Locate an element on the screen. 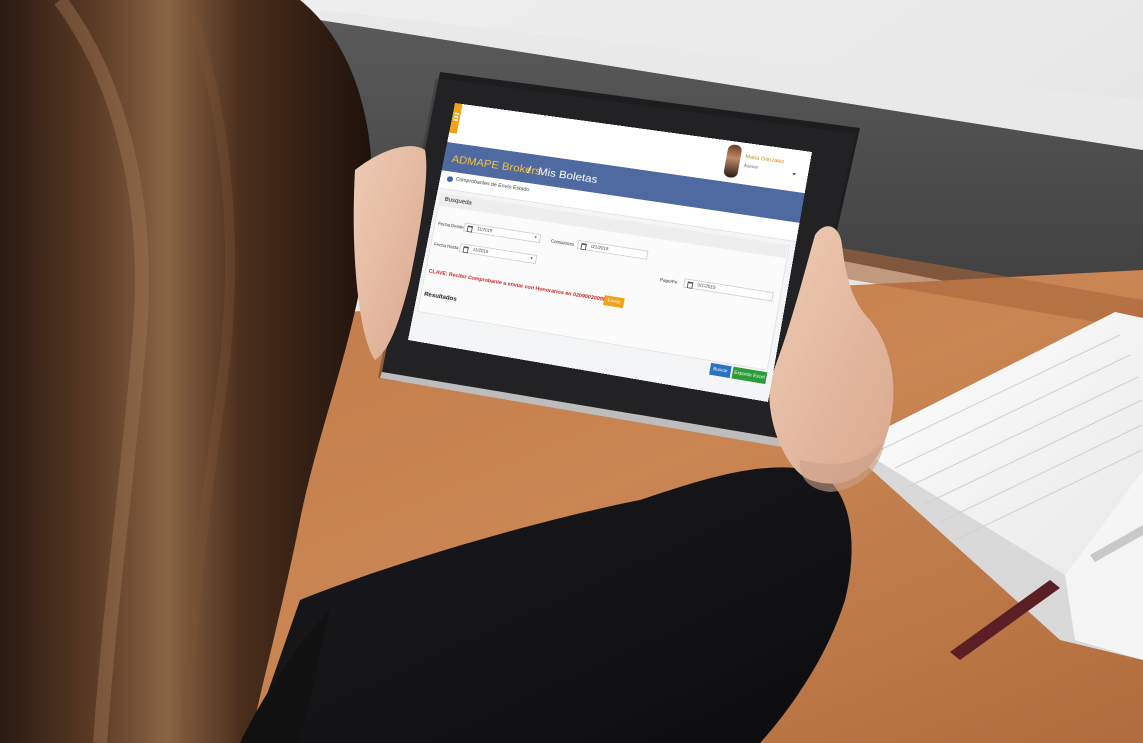 This screenshot has width=1143, height=743. pago-value: 0/1/2019 is located at coordinates (706, 286).